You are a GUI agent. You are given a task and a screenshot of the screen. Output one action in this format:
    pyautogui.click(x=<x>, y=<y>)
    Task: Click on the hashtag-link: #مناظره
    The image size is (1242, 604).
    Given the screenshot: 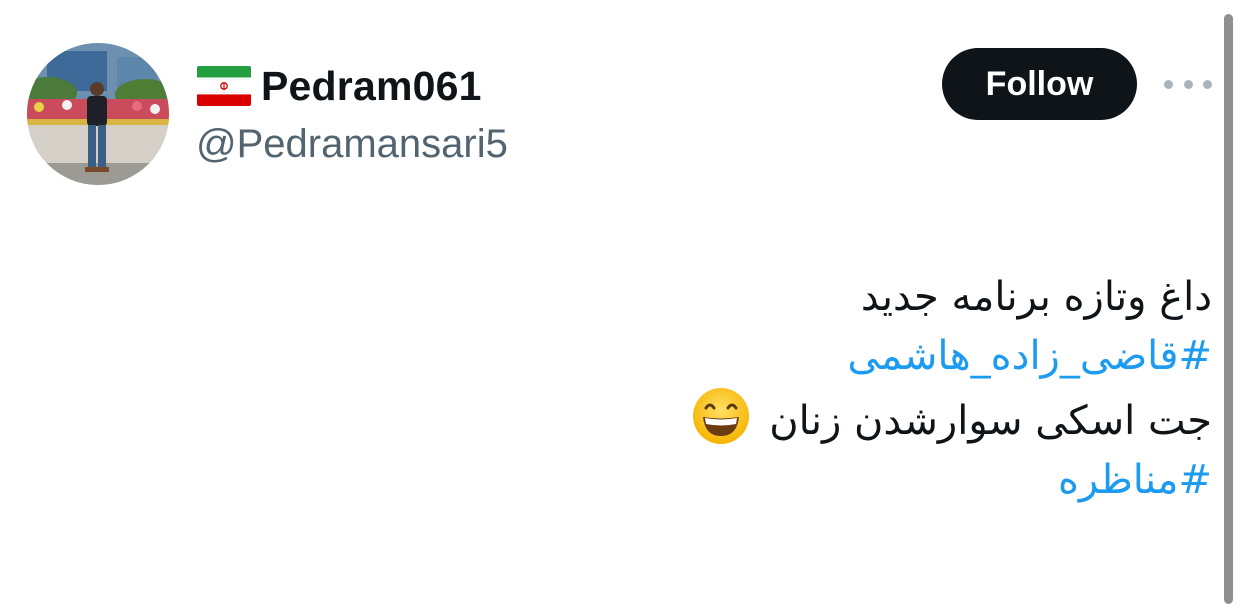 What is the action you would take?
    pyautogui.click(x=762, y=480)
    